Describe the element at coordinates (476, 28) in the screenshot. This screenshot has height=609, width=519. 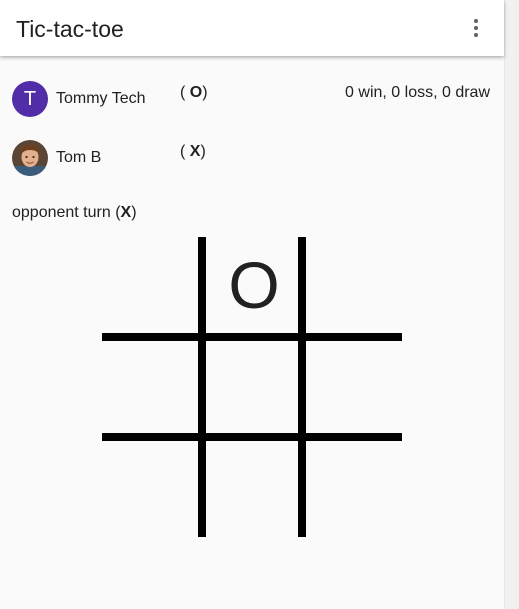
I see `more-vert-icon` at that location.